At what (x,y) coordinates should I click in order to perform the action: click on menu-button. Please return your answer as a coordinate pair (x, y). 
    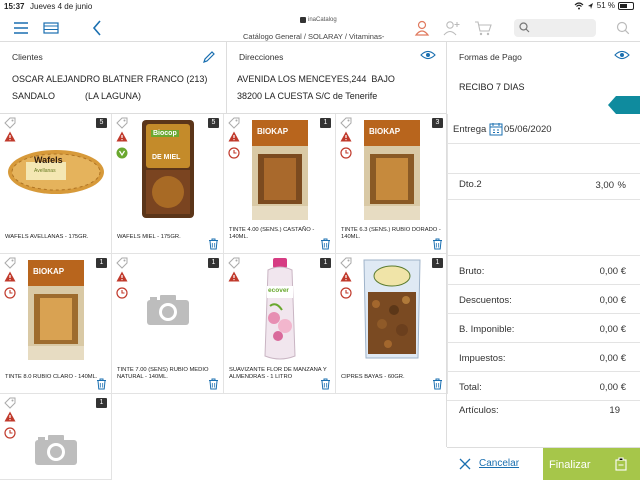
    Looking at the image, I should click on (21, 28).